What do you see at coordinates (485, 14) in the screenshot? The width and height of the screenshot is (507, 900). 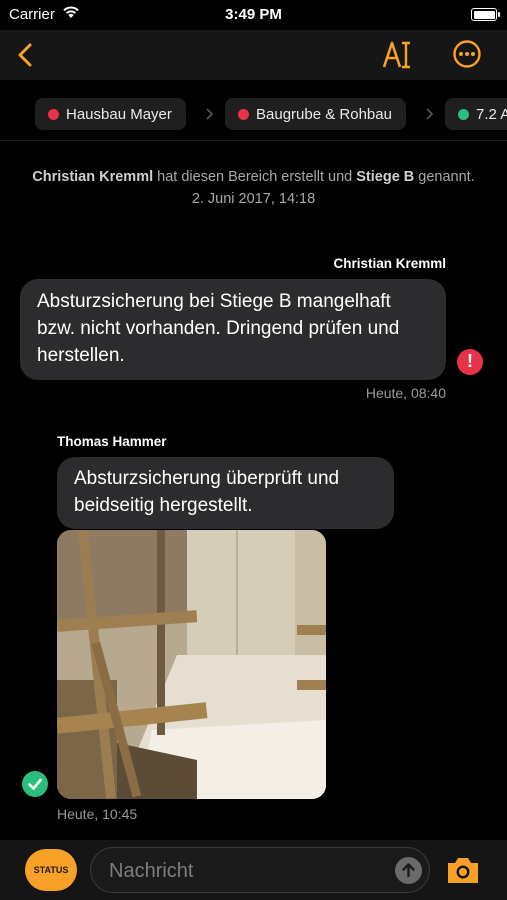 I see `battery-icon` at bounding box center [485, 14].